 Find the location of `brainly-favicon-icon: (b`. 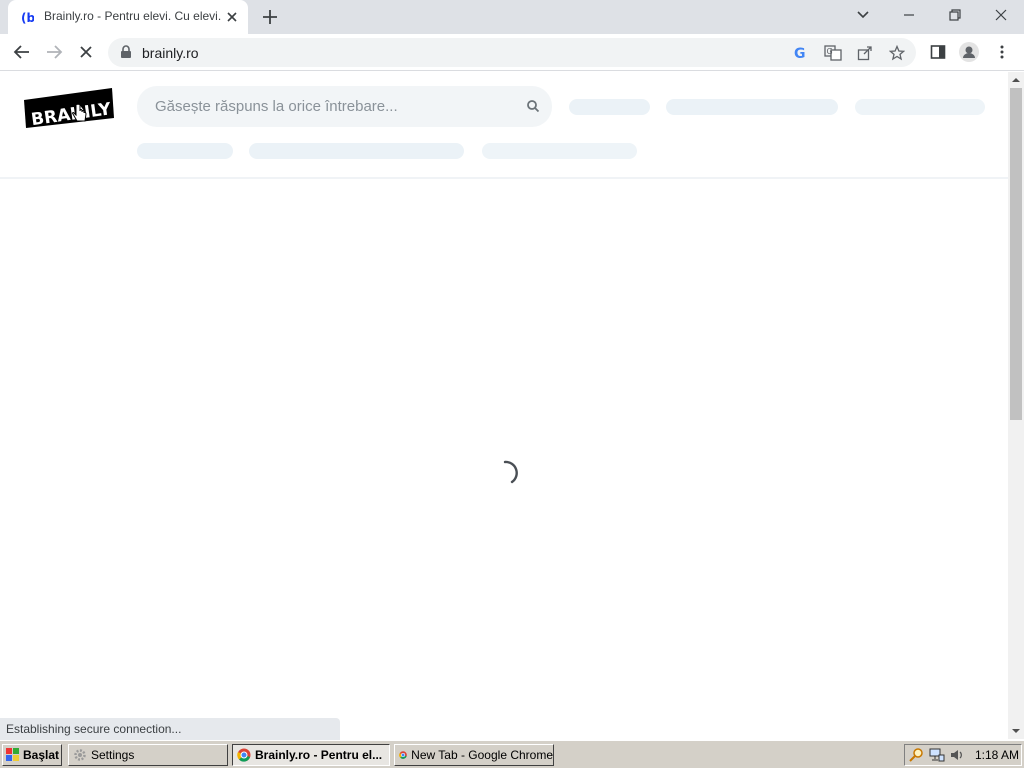

brainly-favicon-icon: (b is located at coordinates (27, 17).